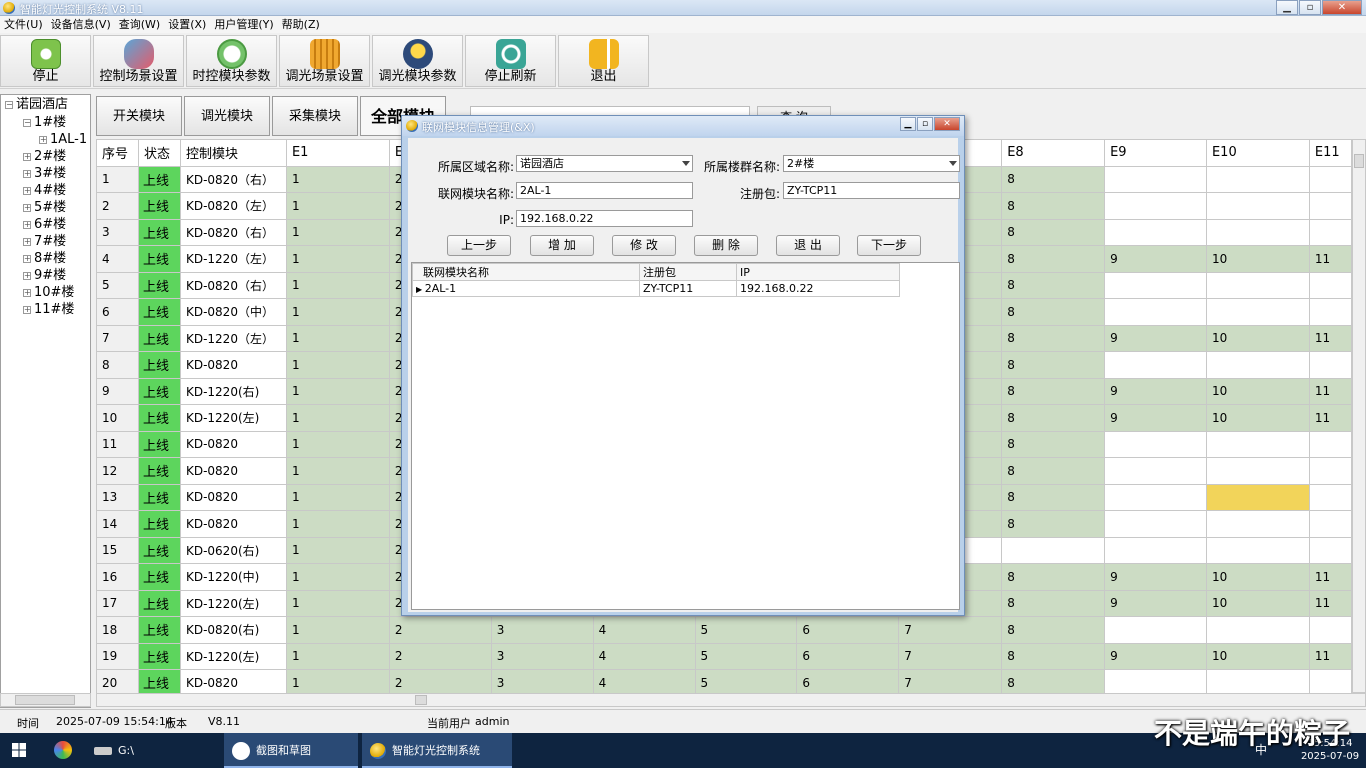 The image size is (1366, 768). What do you see at coordinates (562, 245) in the screenshot?
I see `add-button: 增 加` at bounding box center [562, 245].